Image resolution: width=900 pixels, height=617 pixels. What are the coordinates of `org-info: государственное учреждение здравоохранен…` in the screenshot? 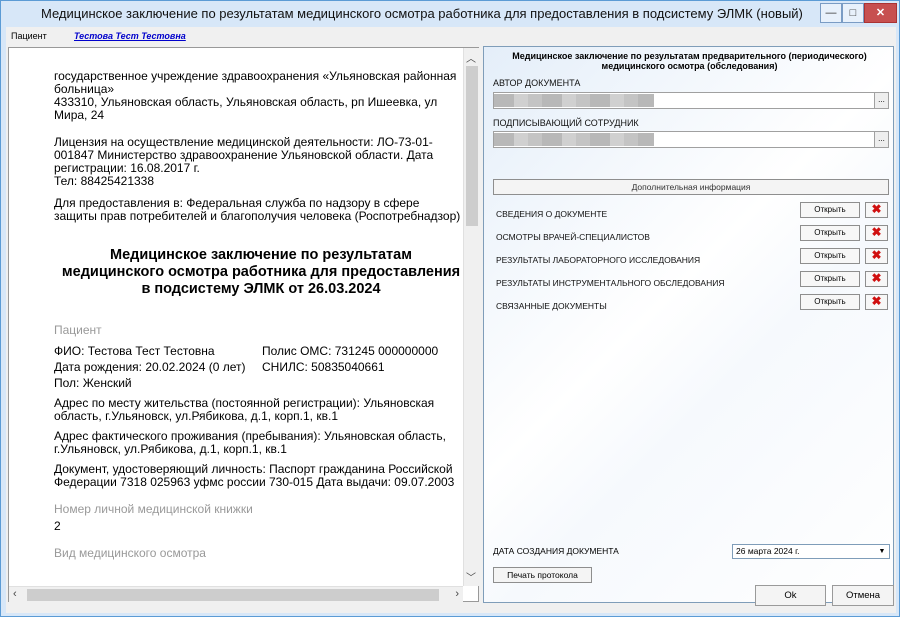 It's located at (258, 96).